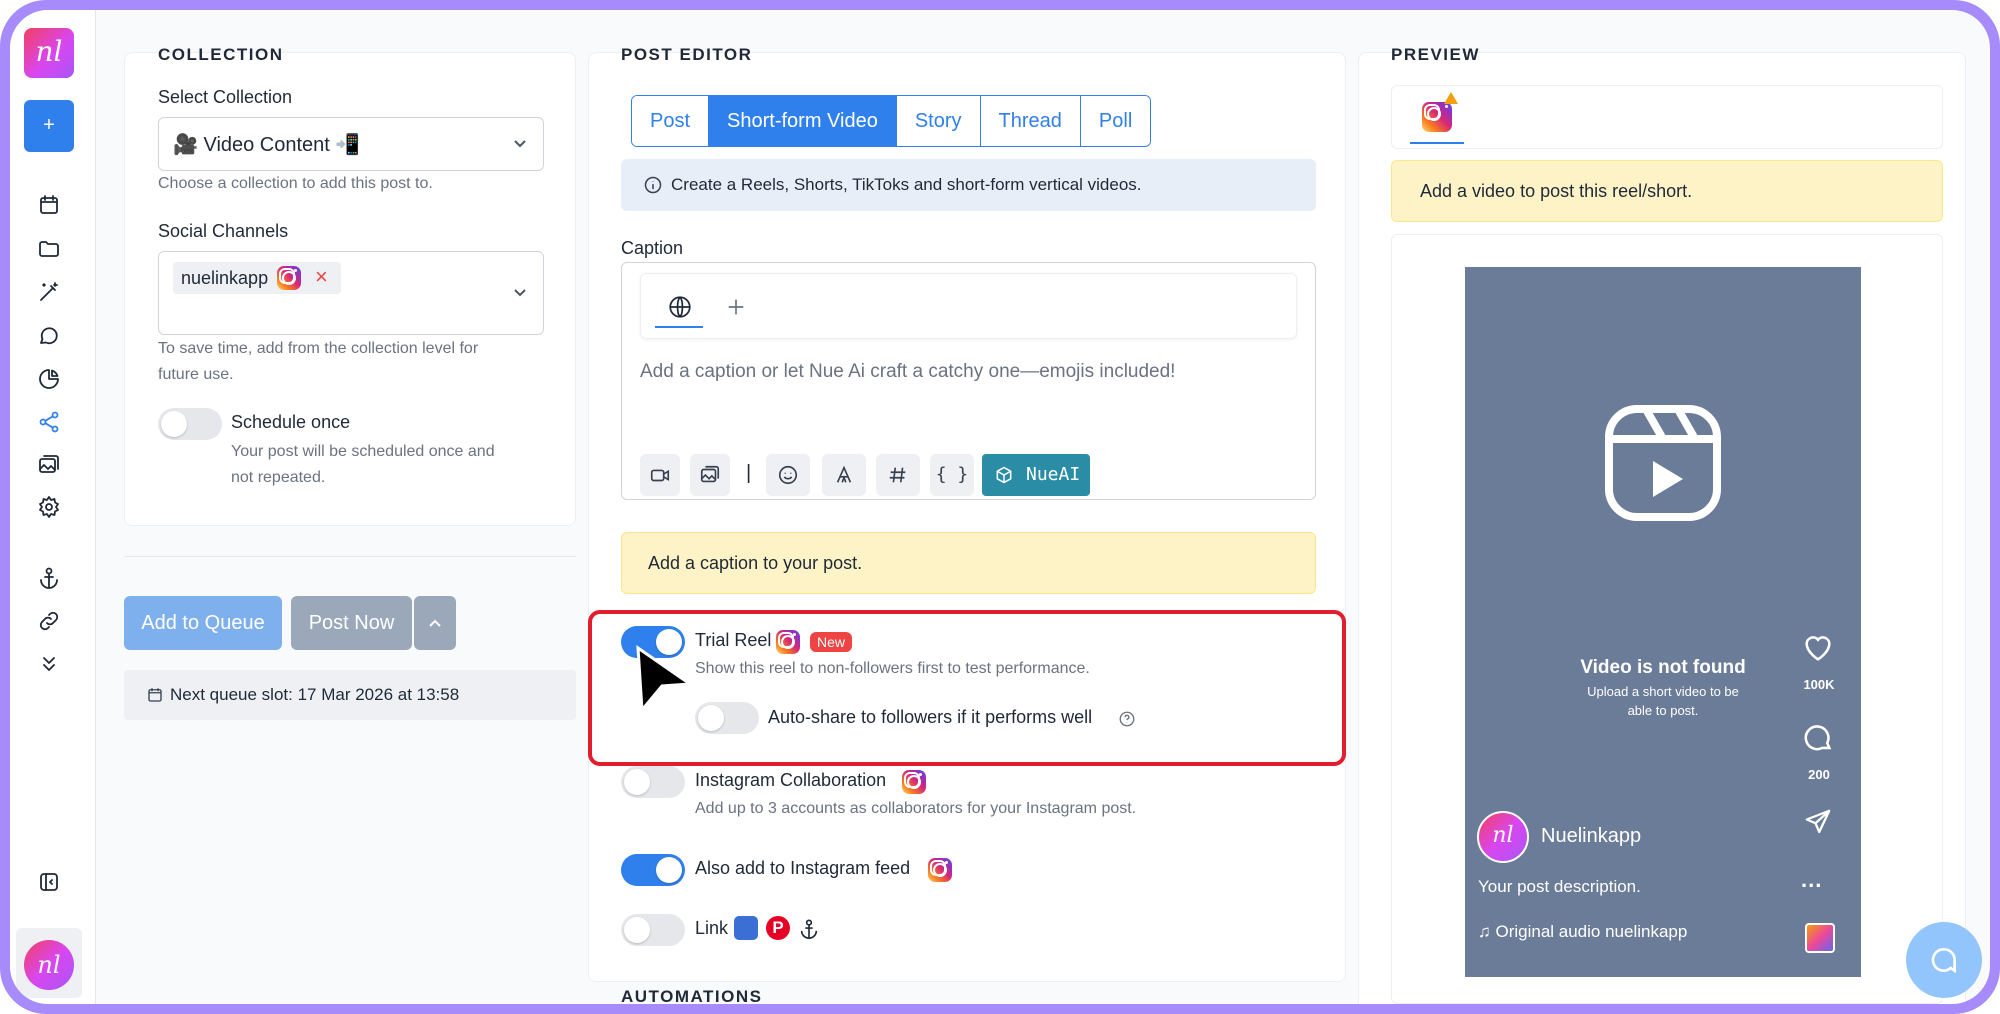 This screenshot has height=1014, width=2000. I want to click on pie-chart-icon, so click(49, 379).